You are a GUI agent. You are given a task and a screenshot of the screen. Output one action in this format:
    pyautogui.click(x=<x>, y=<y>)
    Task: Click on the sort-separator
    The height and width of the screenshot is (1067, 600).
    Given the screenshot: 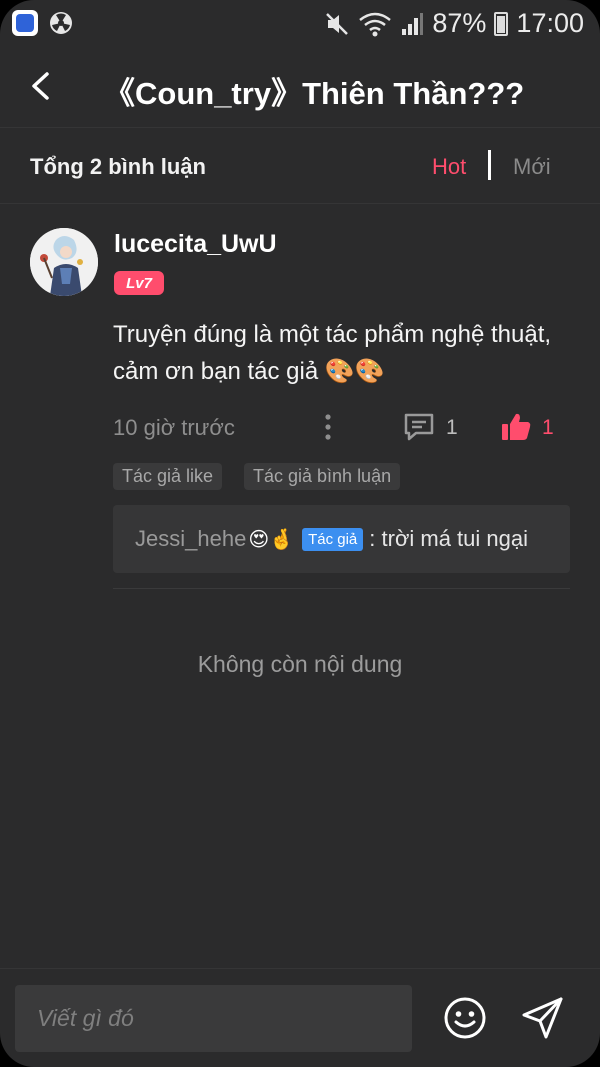 What is the action you would take?
    pyautogui.click(x=489, y=165)
    